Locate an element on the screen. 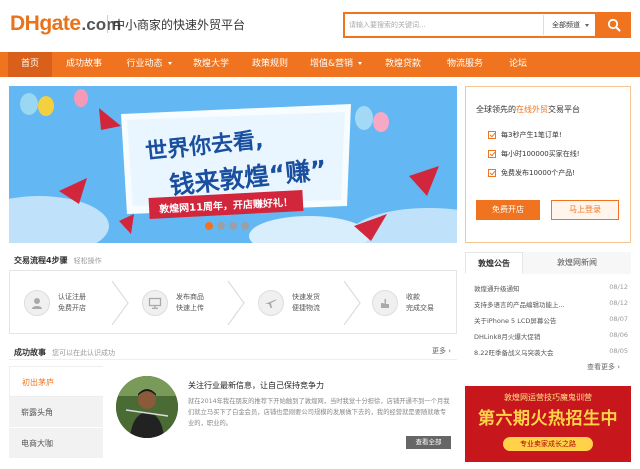 This screenshot has height=469, width=640. search-input is located at coordinates (439, 25).